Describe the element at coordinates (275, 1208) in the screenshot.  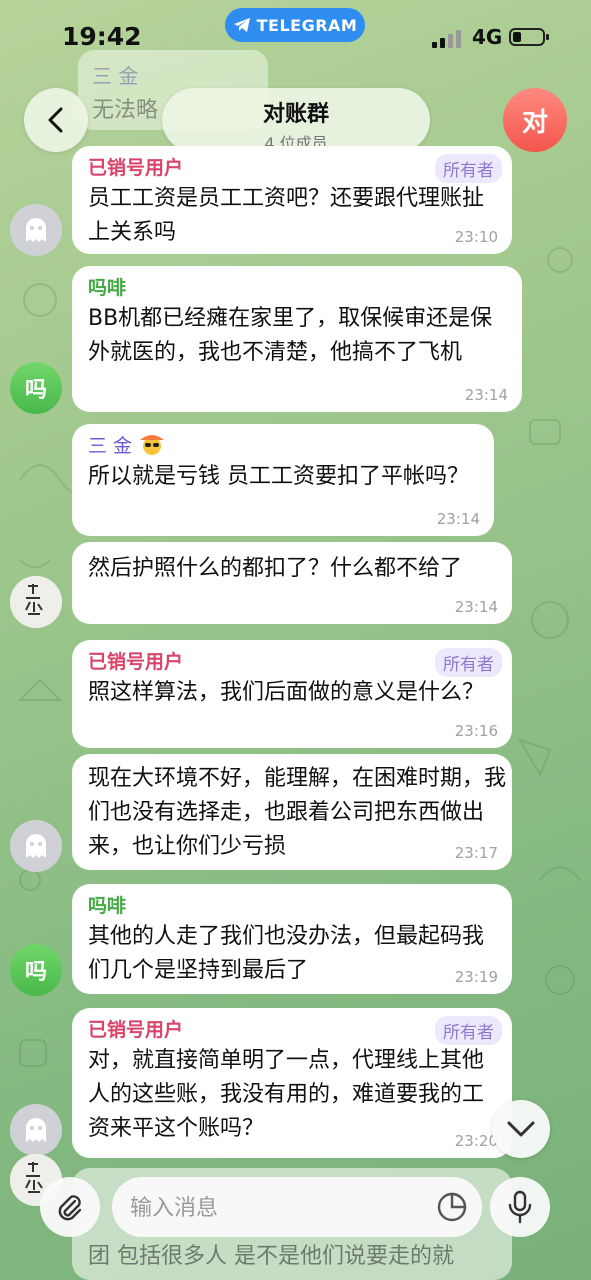
I see `message-input` at that location.